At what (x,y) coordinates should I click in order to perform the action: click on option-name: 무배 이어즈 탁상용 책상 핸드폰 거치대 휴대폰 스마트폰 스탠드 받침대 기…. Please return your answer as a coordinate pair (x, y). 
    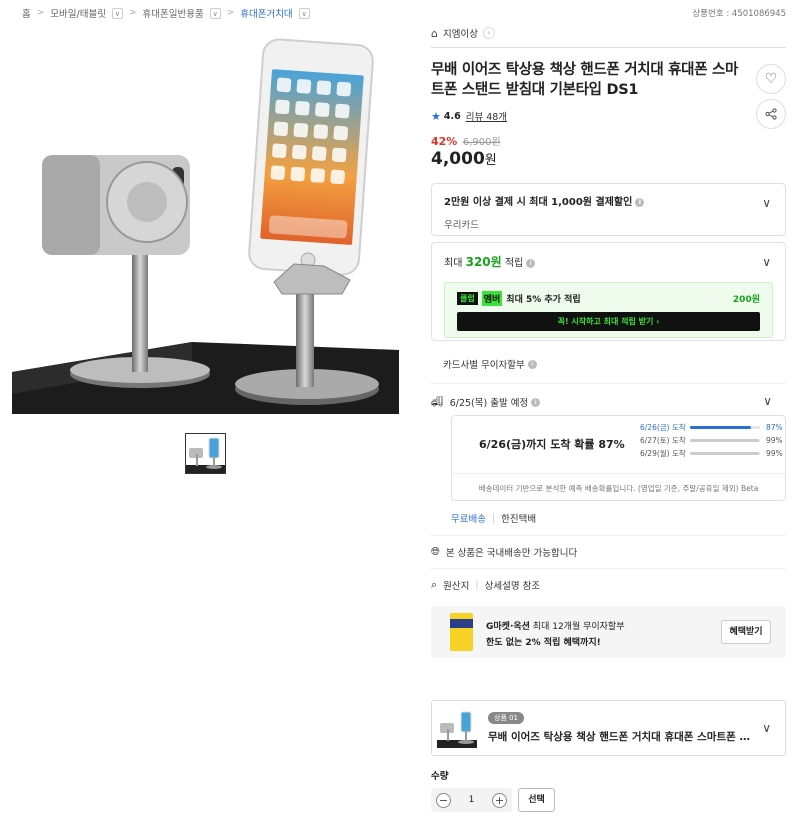
    Looking at the image, I should click on (622, 737).